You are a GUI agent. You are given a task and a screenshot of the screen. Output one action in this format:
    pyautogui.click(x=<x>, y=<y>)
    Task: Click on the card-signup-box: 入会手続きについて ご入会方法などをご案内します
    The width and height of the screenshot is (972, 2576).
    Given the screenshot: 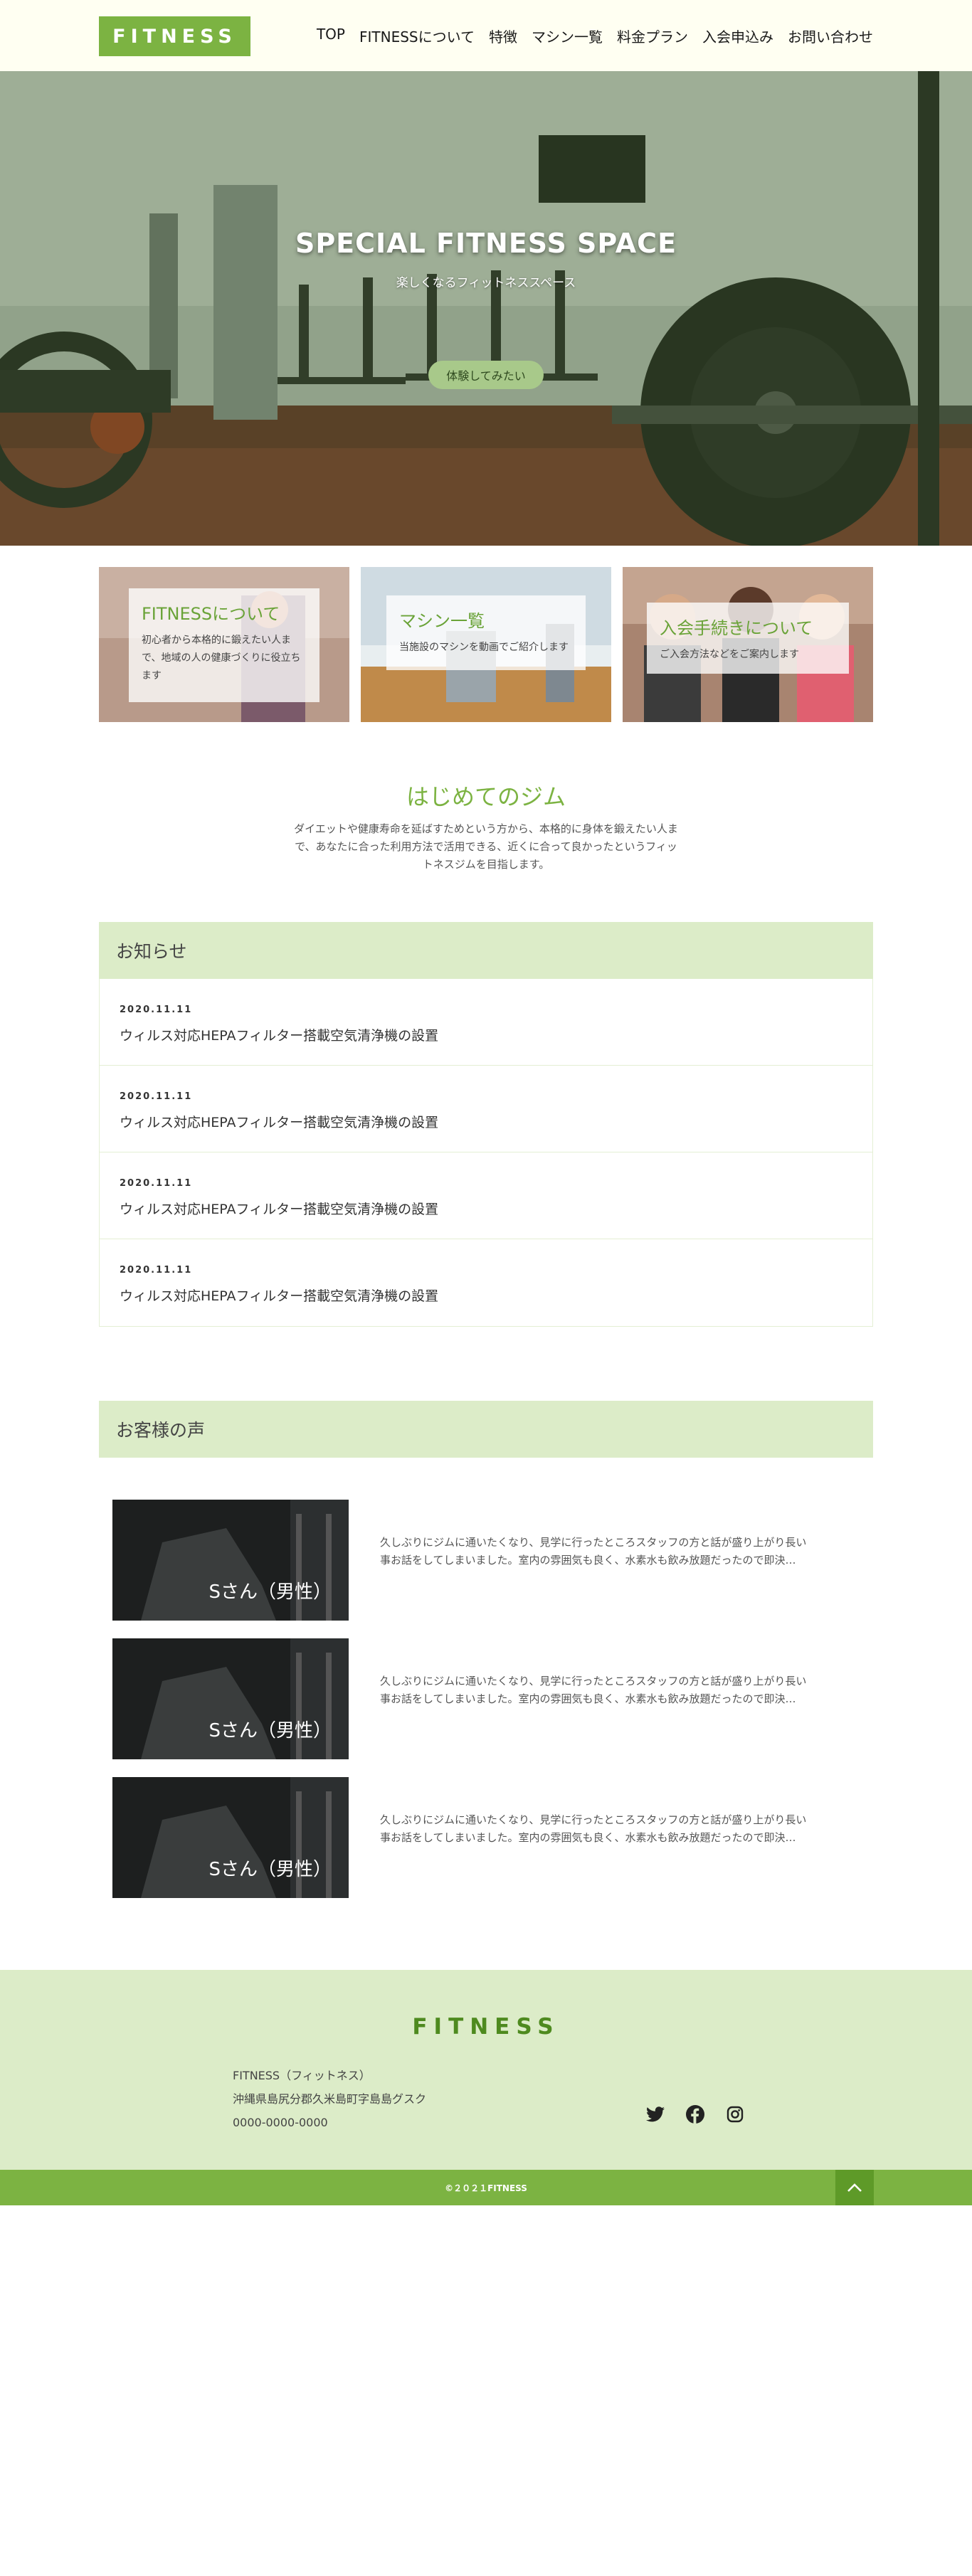 What is the action you would take?
    pyautogui.click(x=748, y=638)
    